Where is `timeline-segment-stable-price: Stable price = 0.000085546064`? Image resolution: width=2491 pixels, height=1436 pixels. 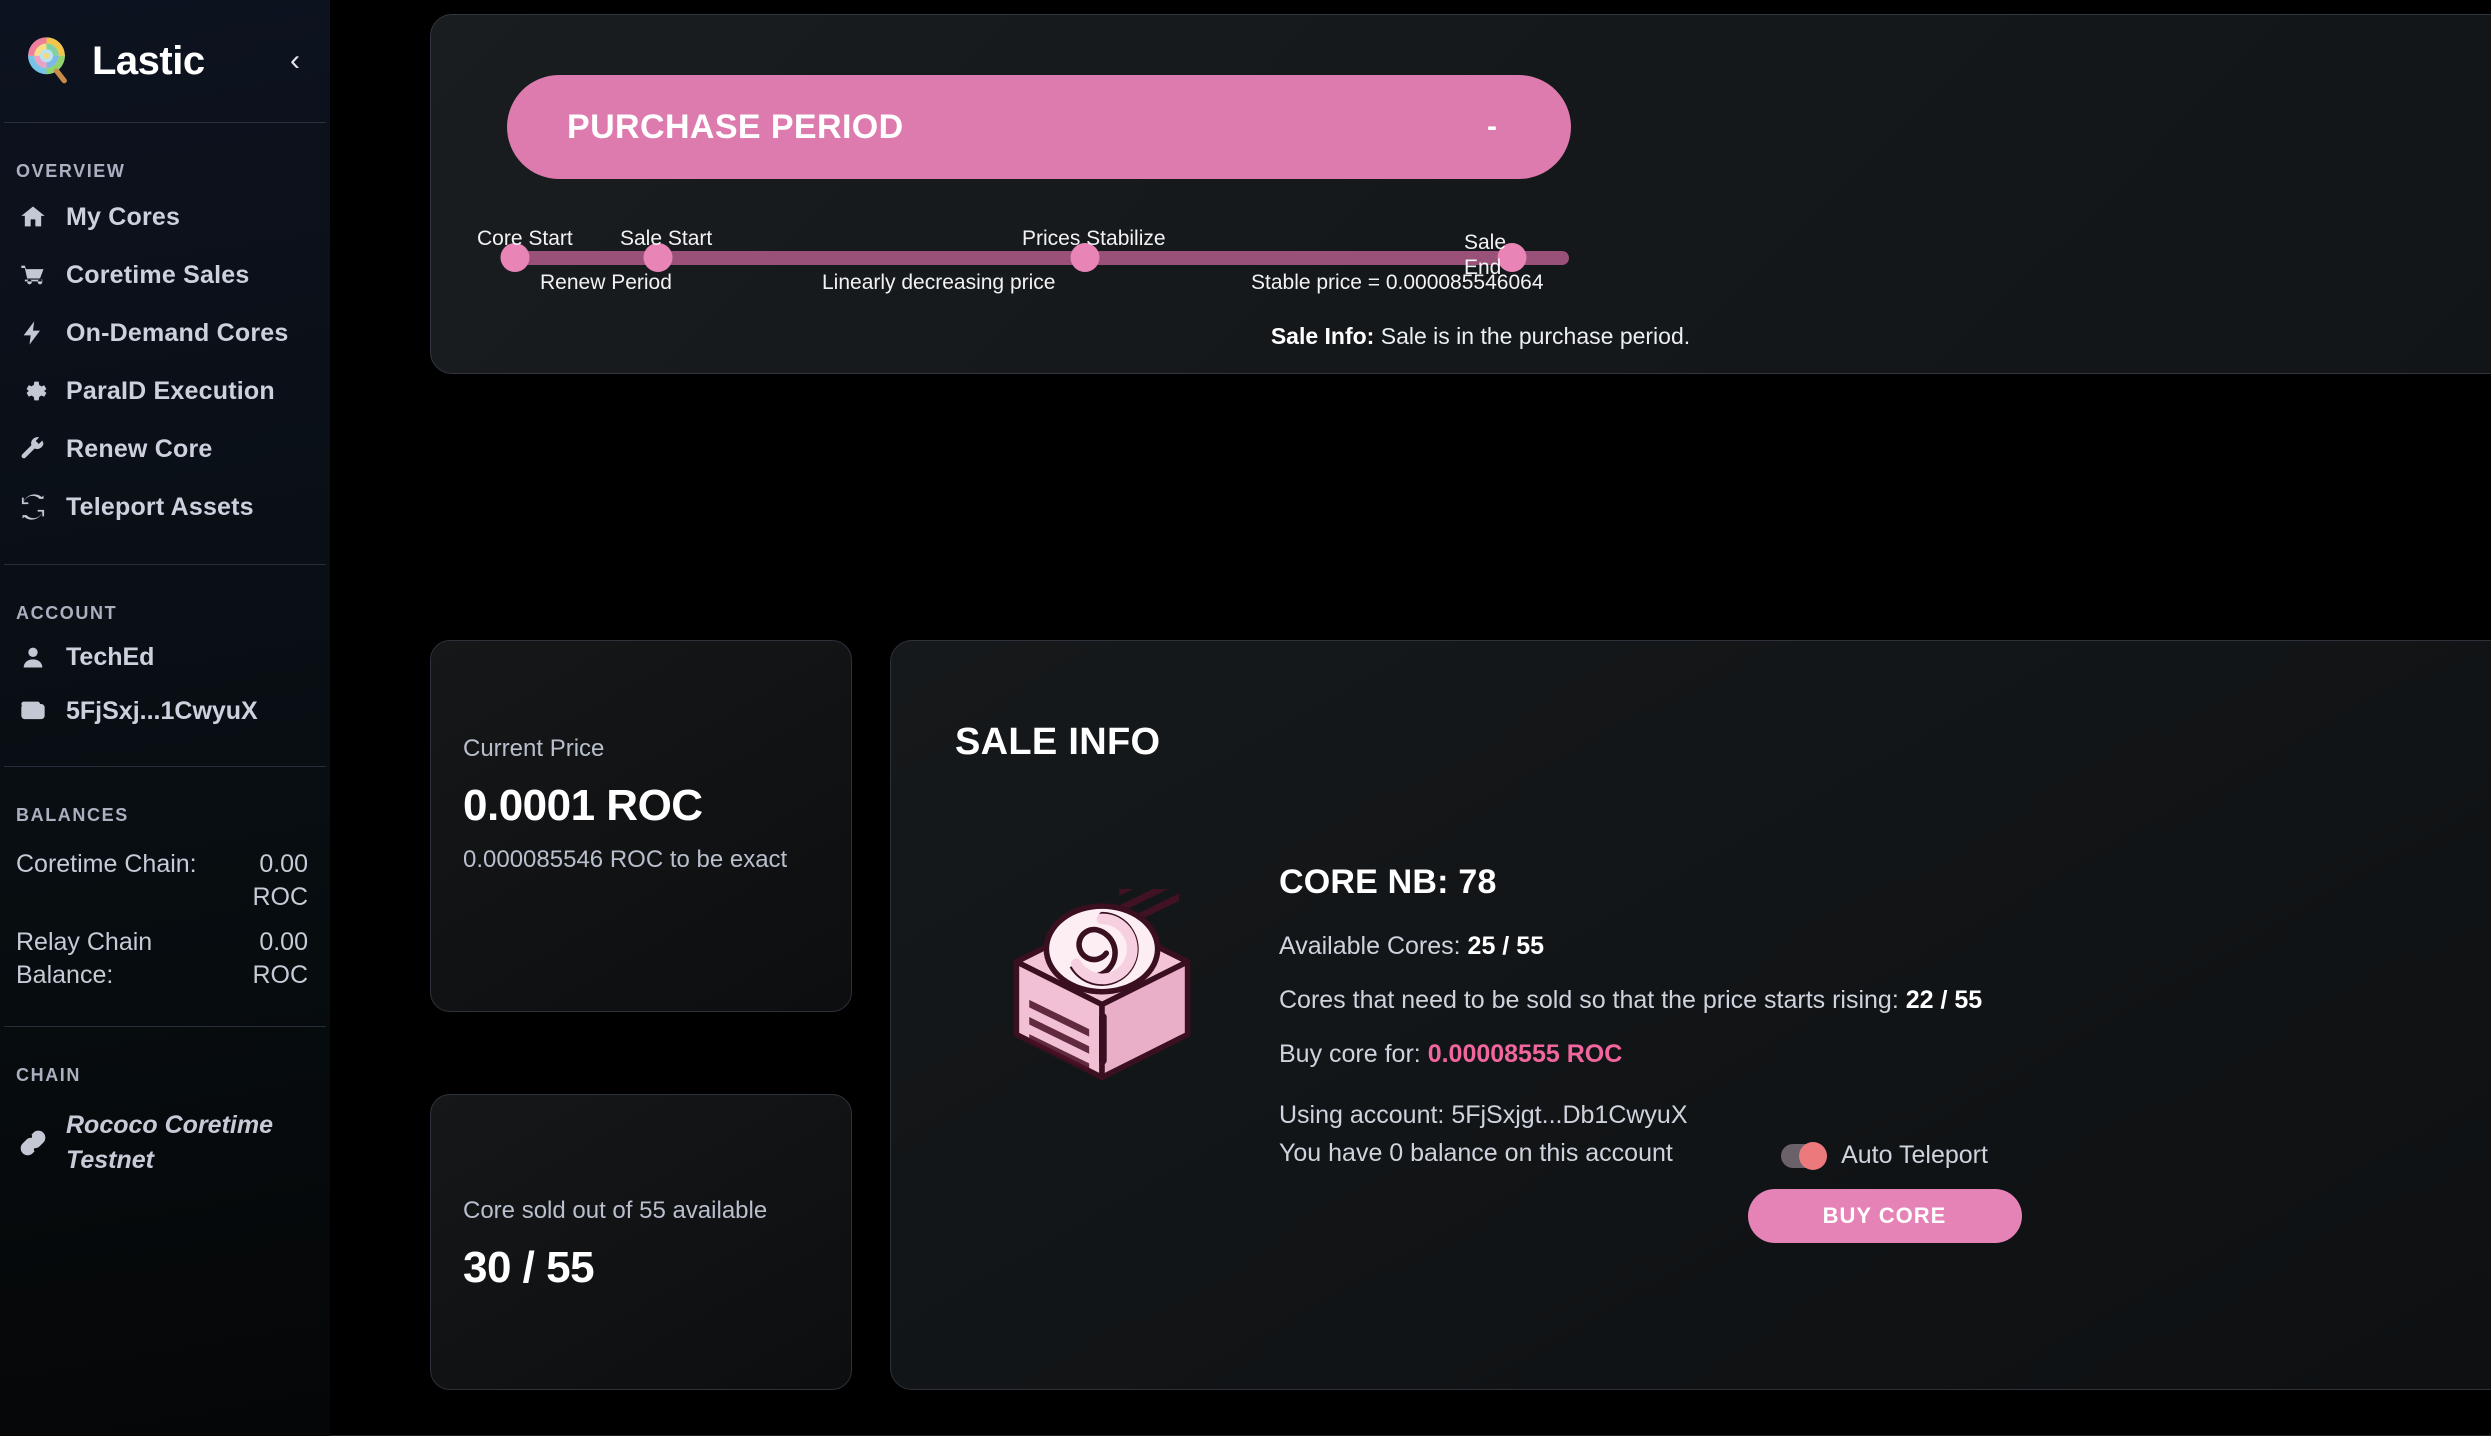 timeline-segment-stable-price: Stable price = 0.000085546064 is located at coordinates (1397, 282).